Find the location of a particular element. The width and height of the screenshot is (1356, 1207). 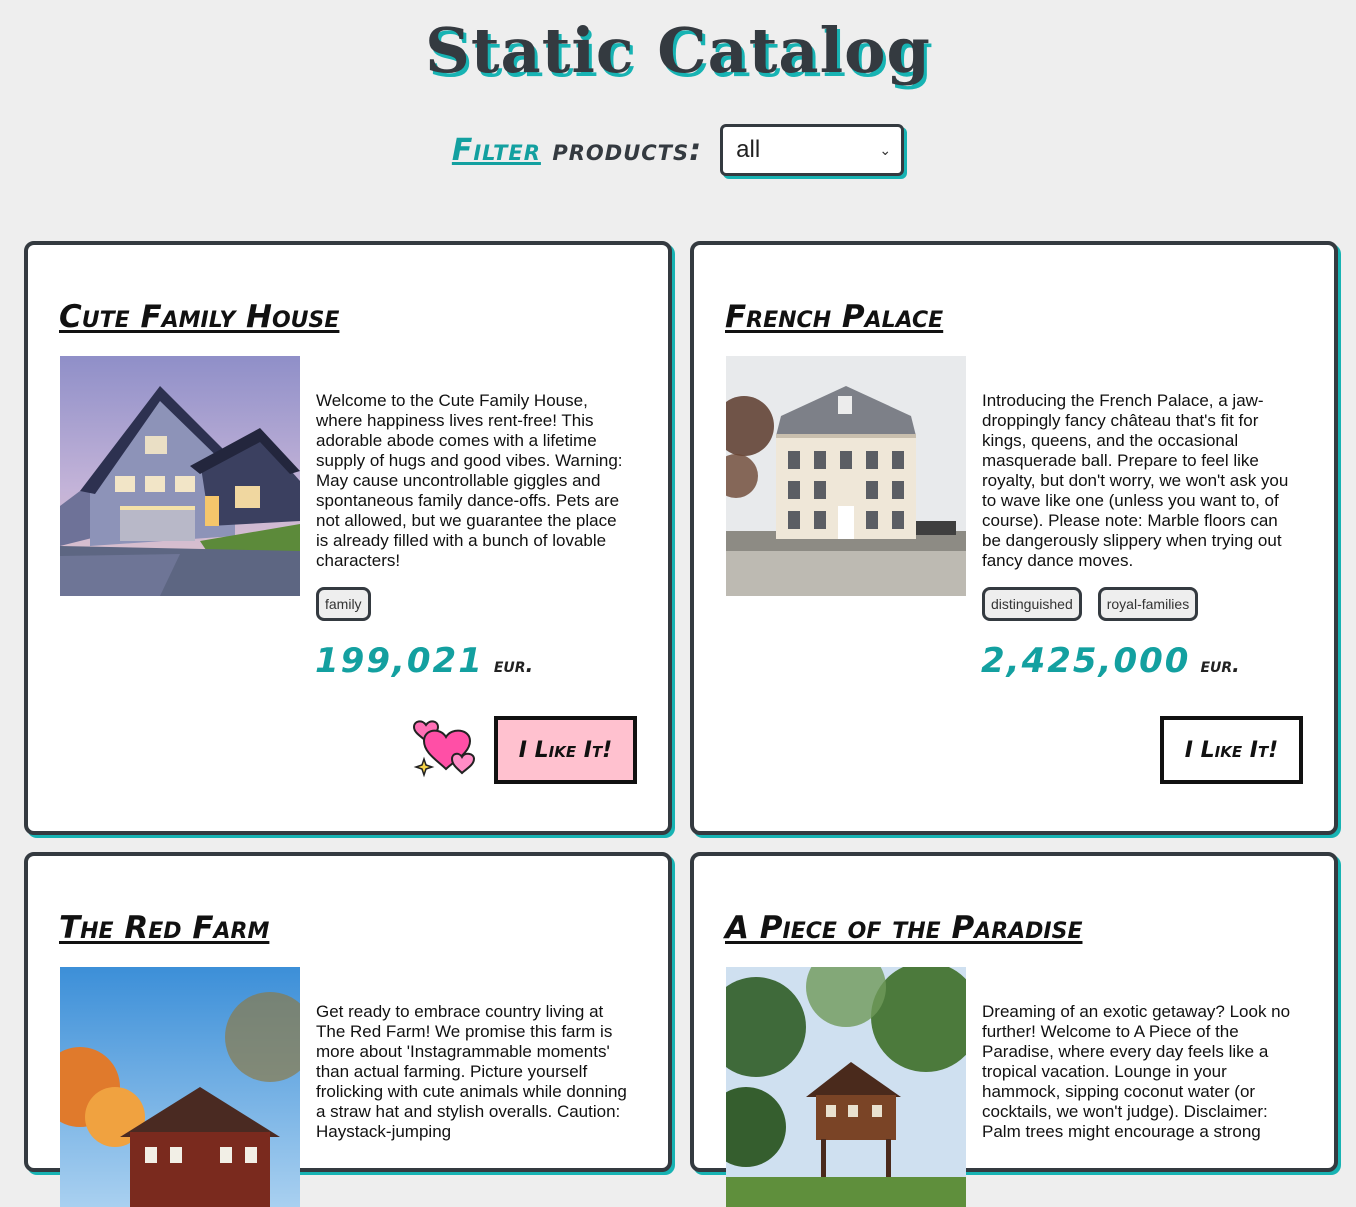

product-title: French Palace is located at coordinates (834, 317).